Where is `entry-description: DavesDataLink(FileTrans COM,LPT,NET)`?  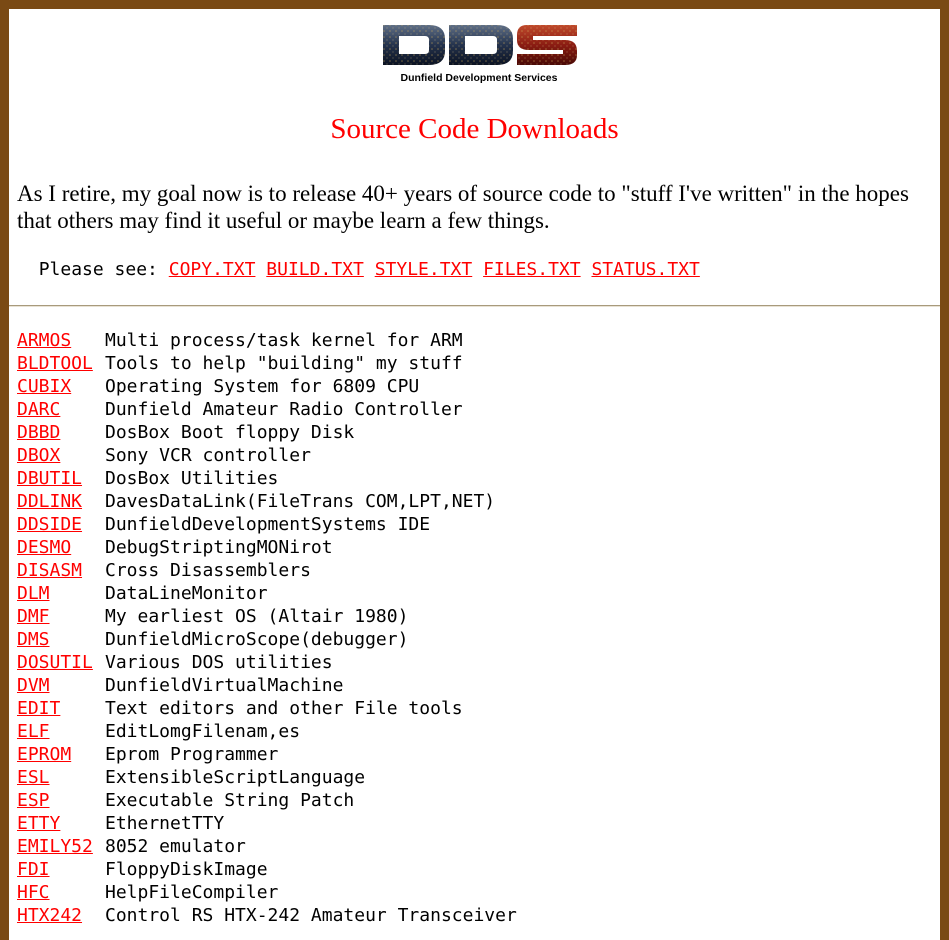 entry-description: DavesDataLink(FileTrans COM,LPT,NET) is located at coordinates (300, 501).